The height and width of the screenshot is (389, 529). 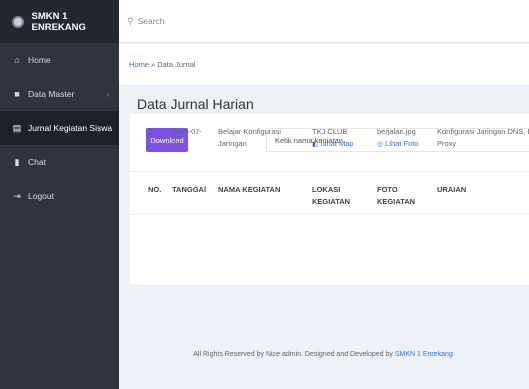 What do you see at coordinates (176, 64) in the screenshot?
I see `breadcrumb-current: Data Jurnal` at bounding box center [176, 64].